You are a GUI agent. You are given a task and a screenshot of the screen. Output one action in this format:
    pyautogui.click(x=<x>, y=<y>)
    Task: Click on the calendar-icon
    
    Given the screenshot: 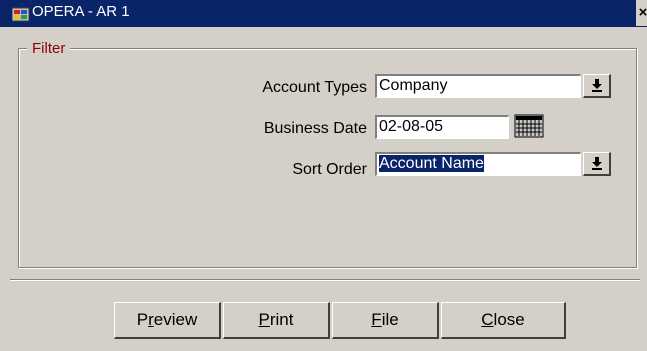 What is the action you would take?
    pyautogui.click(x=529, y=128)
    